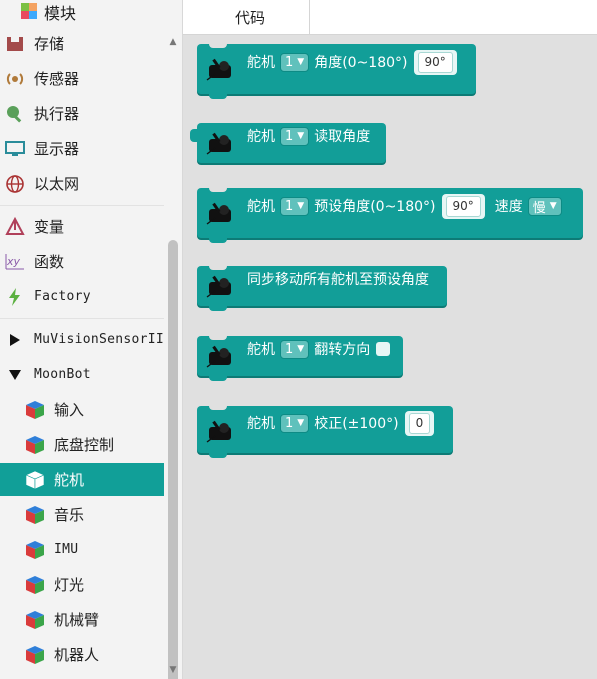  What do you see at coordinates (60, 13) in the screenshot?
I see `sidebar-item-label: 模块` at bounding box center [60, 13].